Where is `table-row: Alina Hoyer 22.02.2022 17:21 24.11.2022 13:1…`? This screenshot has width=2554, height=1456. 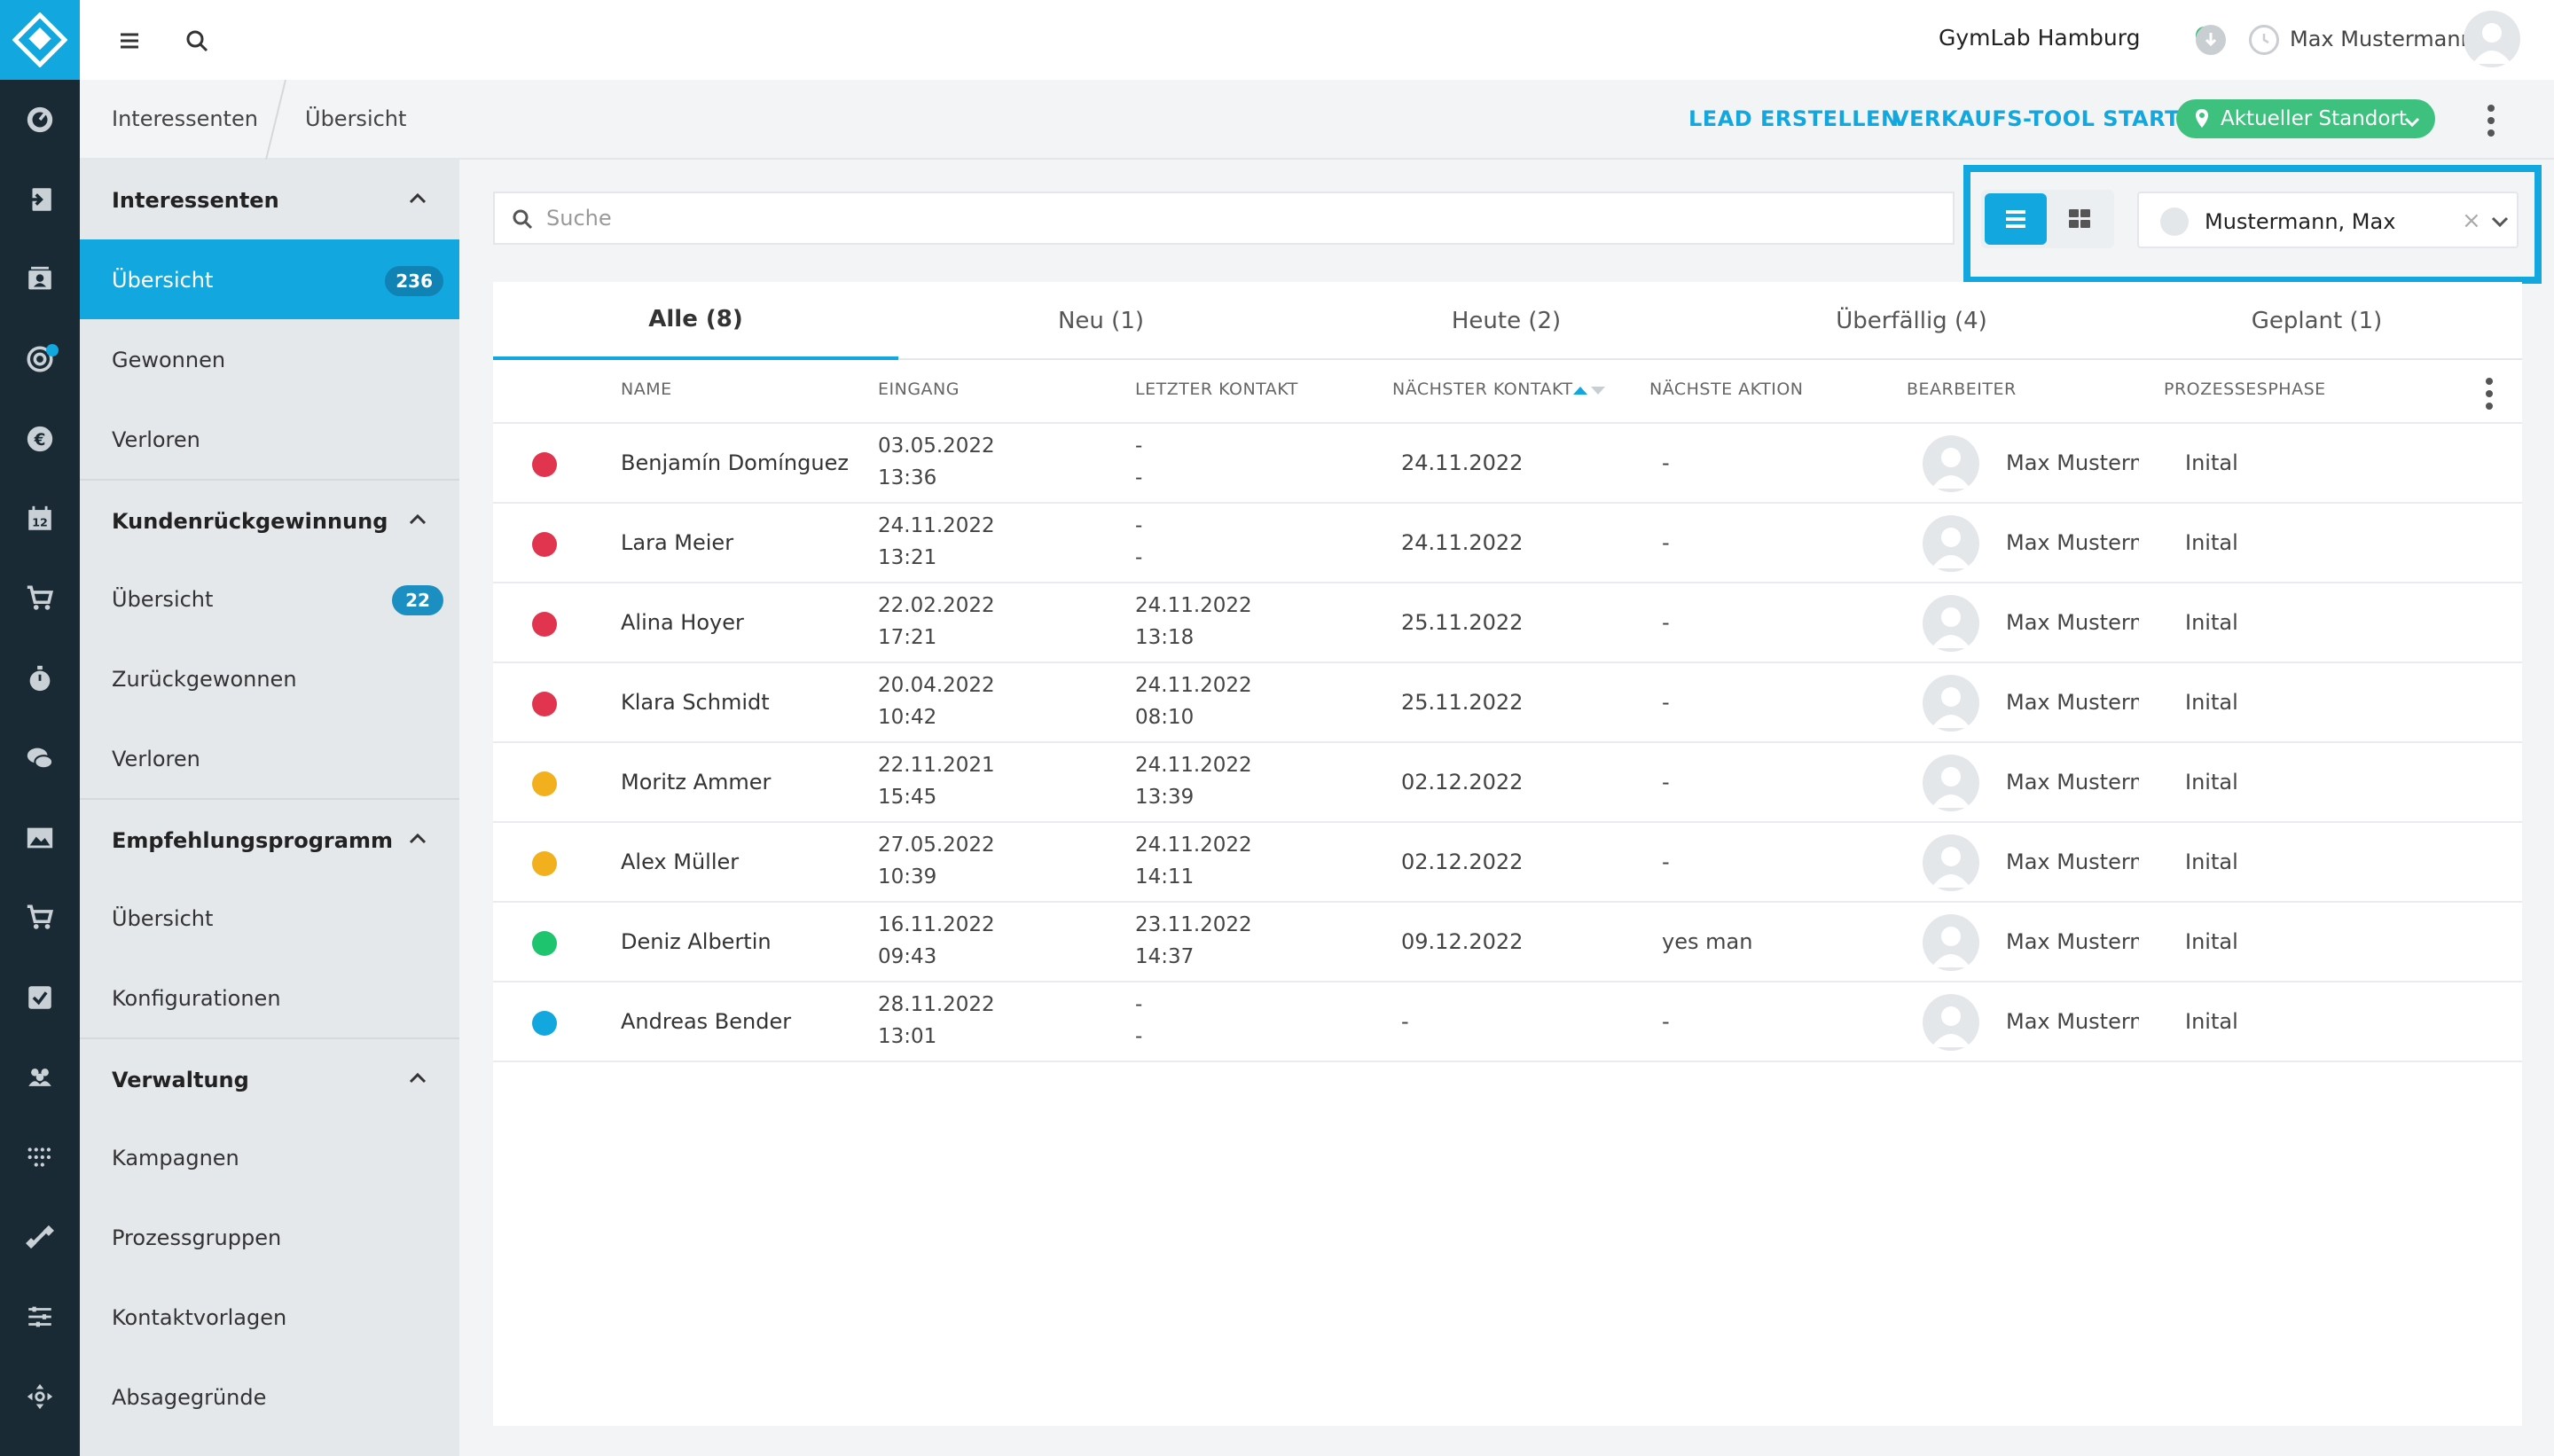 table-row: Alina Hoyer 22.02.2022 17:21 24.11.2022 13:1… is located at coordinates (1507, 623).